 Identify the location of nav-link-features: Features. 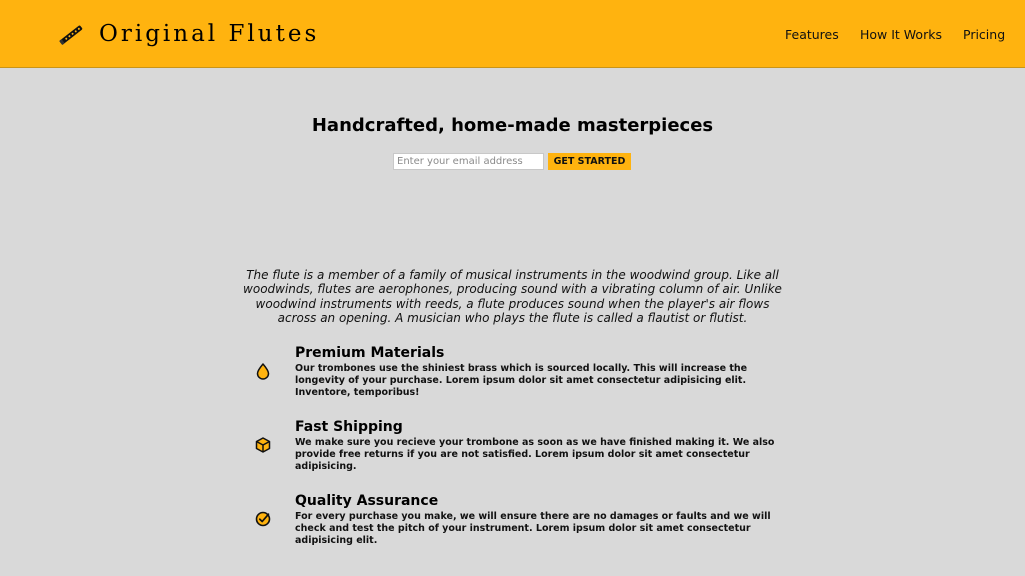
(812, 35).